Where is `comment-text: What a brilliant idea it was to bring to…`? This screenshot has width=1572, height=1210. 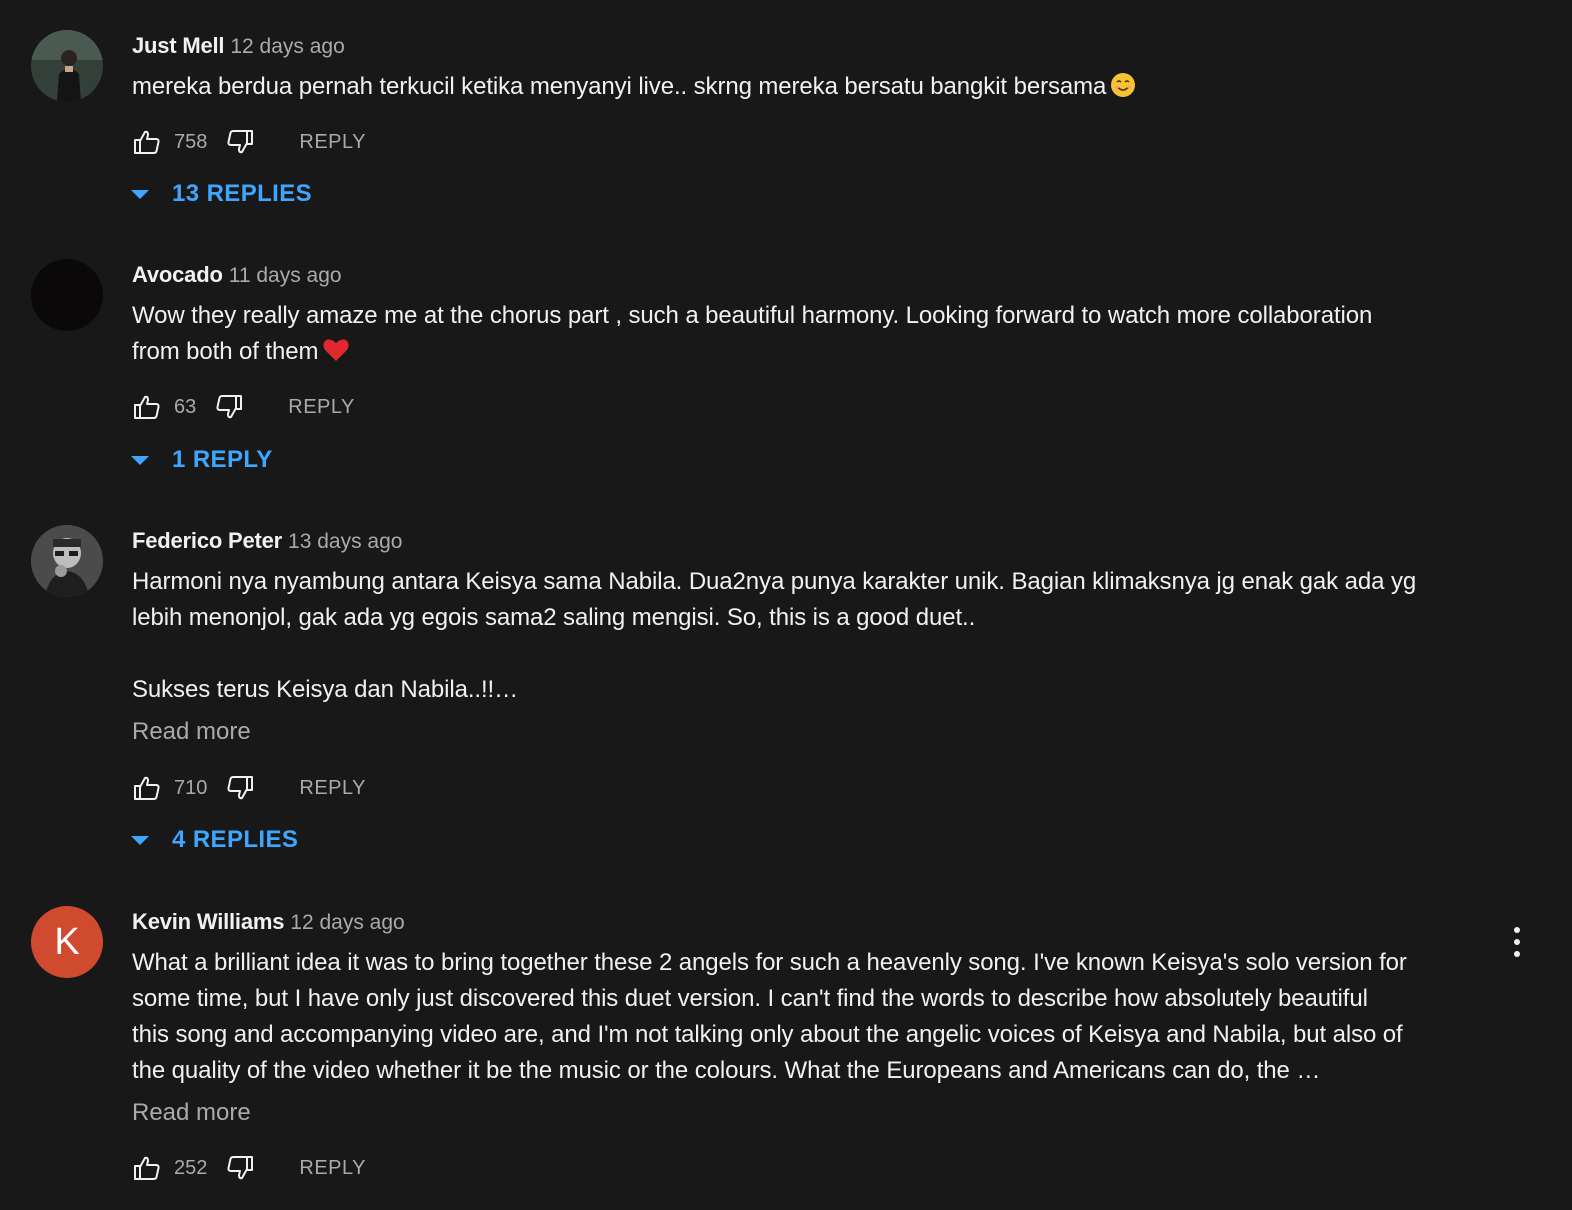 comment-text: What a brilliant idea it was to bring to… is located at coordinates (769, 1016).